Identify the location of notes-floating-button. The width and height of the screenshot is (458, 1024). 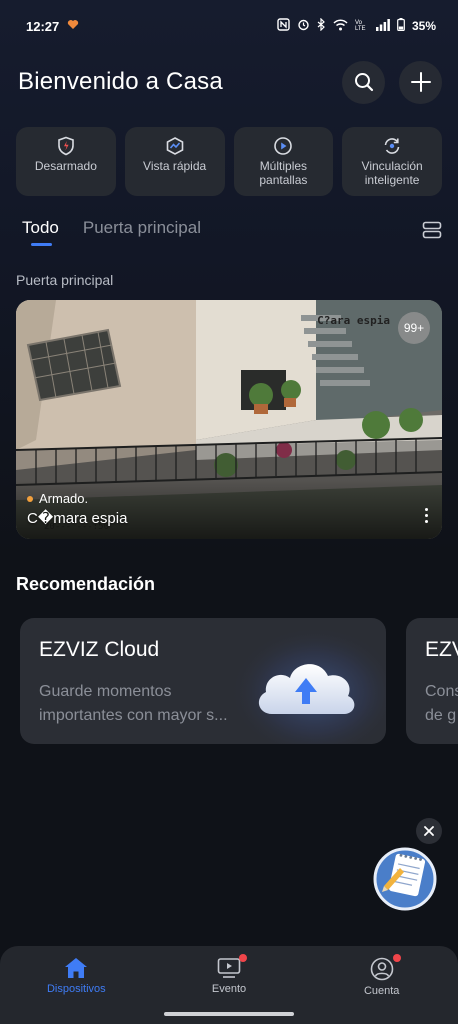
(405, 881).